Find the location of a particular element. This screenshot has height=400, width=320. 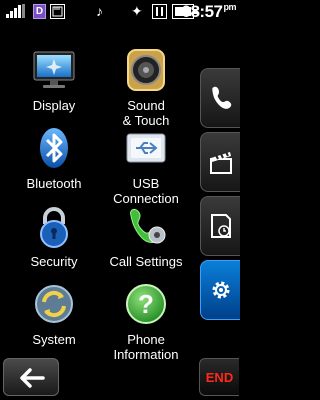

settings-label: Display is located at coordinates (54, 105).